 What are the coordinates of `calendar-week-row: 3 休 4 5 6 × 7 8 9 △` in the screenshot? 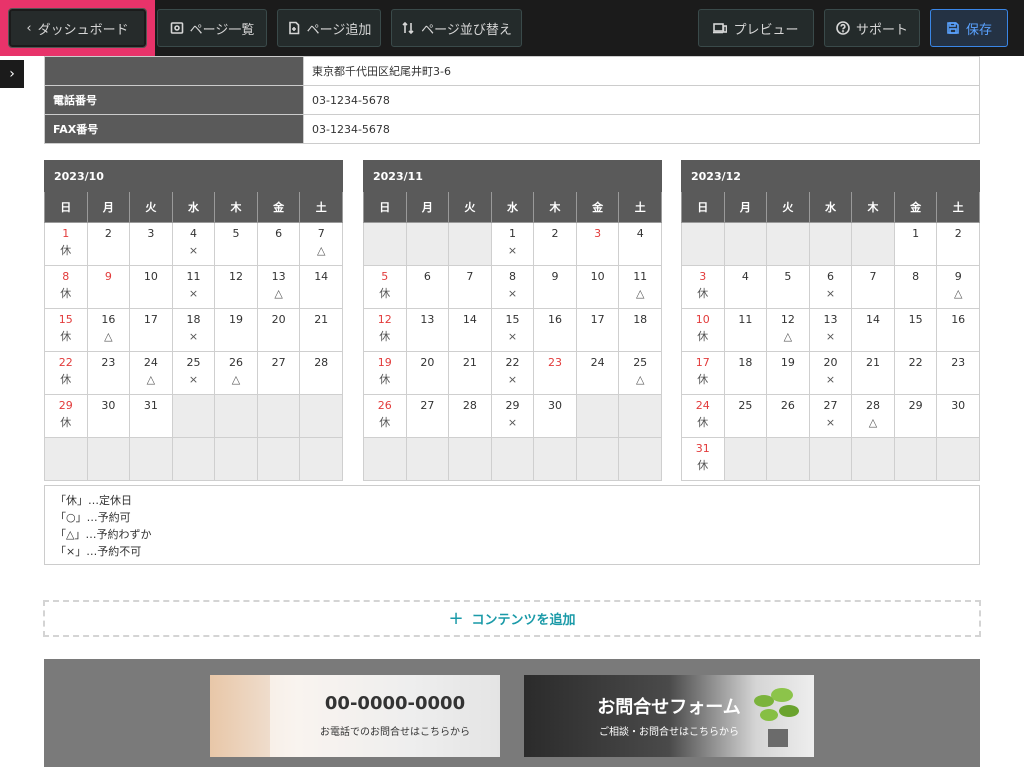 It's located at (830, 287).